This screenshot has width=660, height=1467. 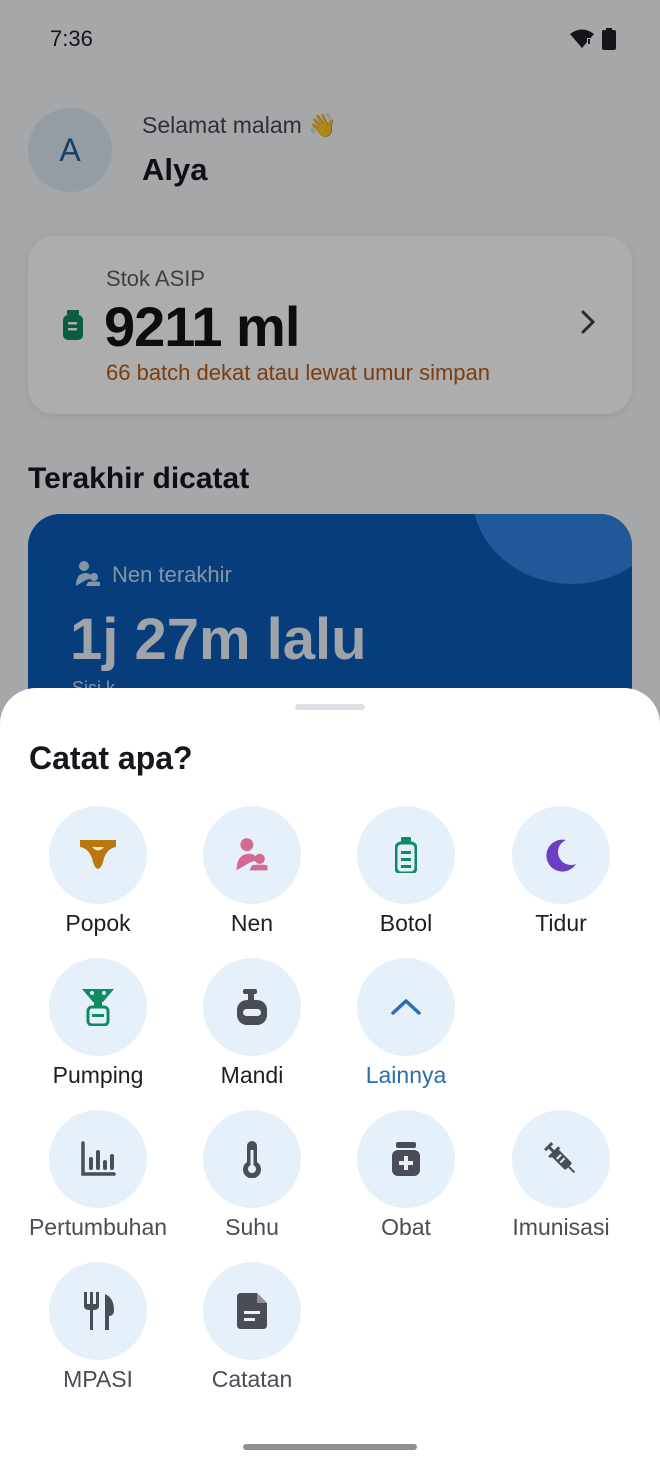 What do you see at coordinates (561, 1227) in the screenshot?
I see `option-label: Imunisasi` at bounding box center [561, 1227].